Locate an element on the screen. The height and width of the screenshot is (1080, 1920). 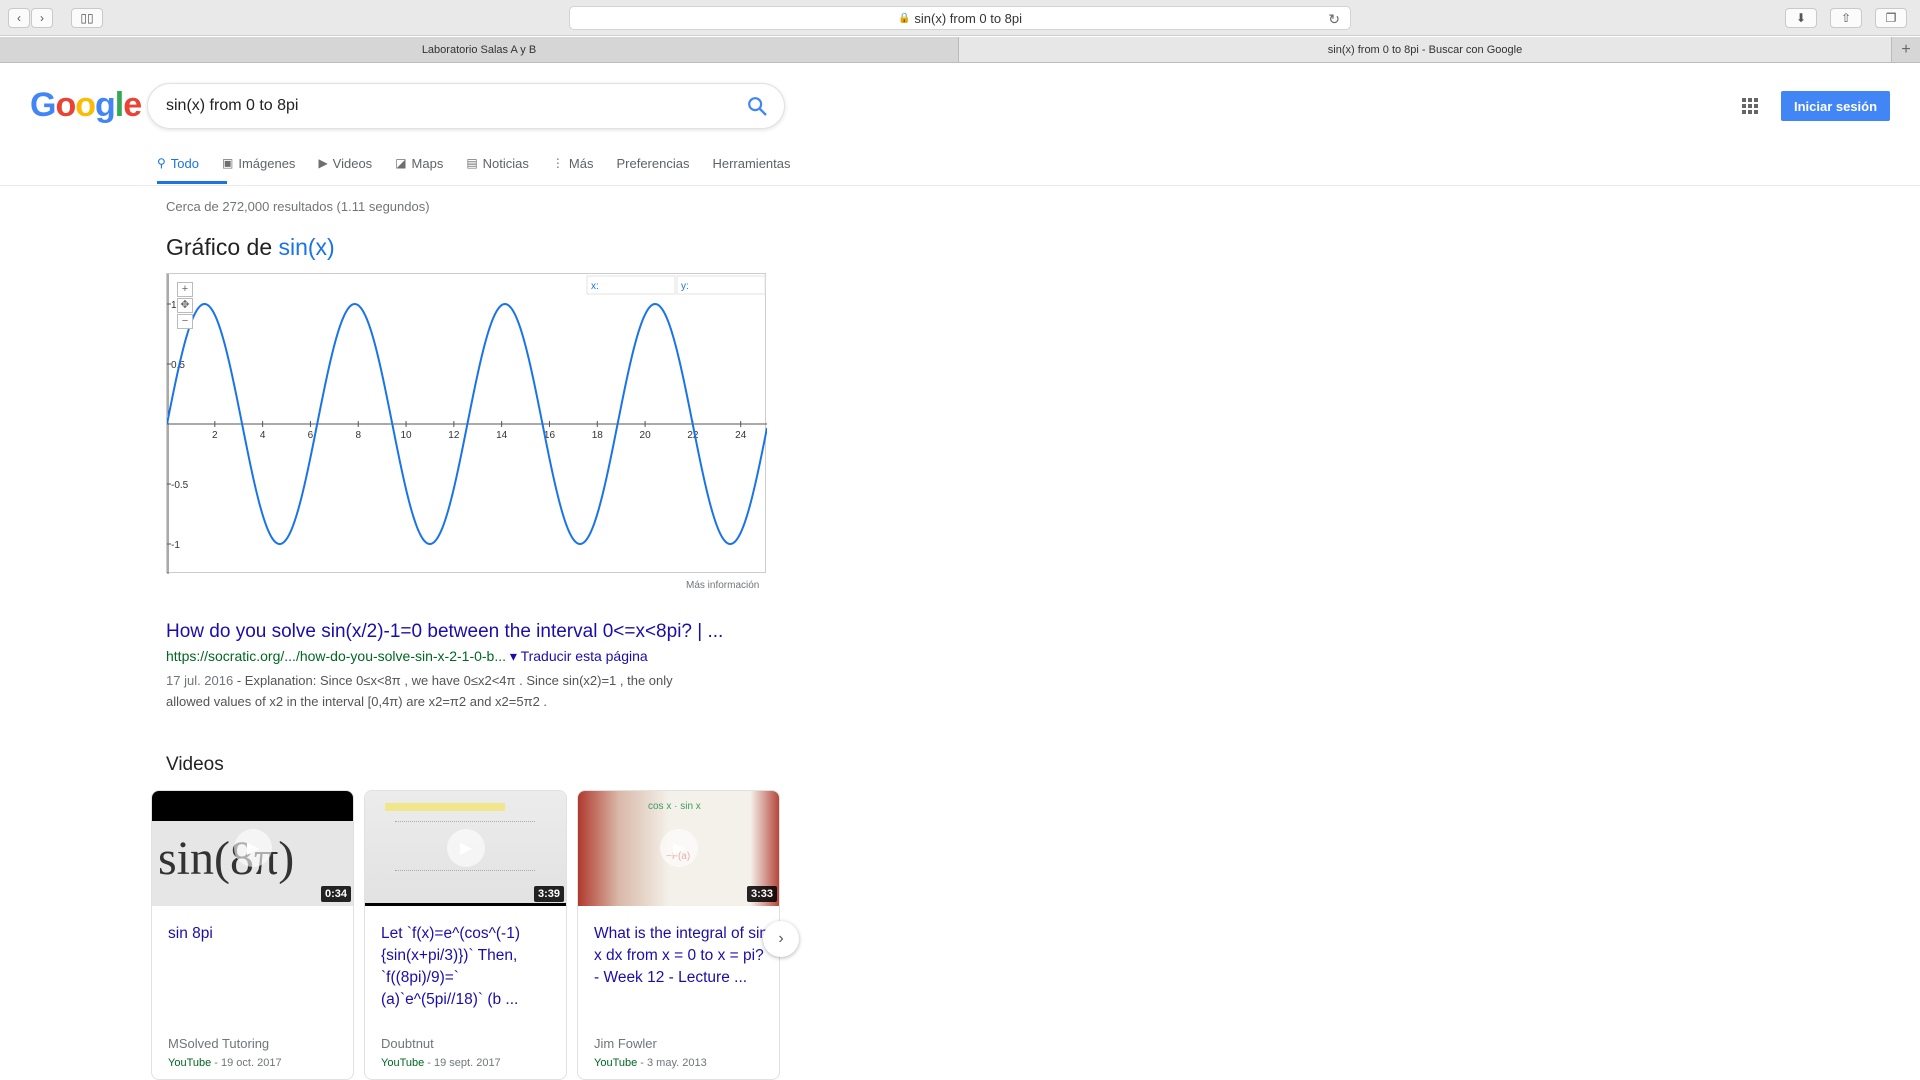
browser-toolbar: ‹ › ▯▯ 🔒 sin(x) from 0 to 8pi ↻ ⬇ ⇧ ❐ is located at coordinates (960, 18).